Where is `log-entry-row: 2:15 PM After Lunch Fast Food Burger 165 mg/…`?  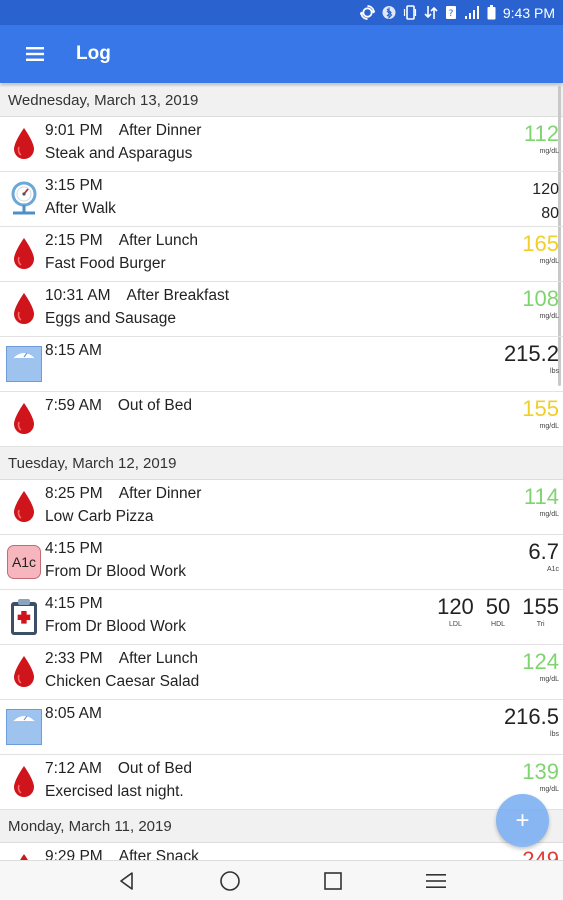 log-entry-row: 2:15 PM After Lunch Fast Food Burger 165 mg/… is located at coordinates (281, 254).